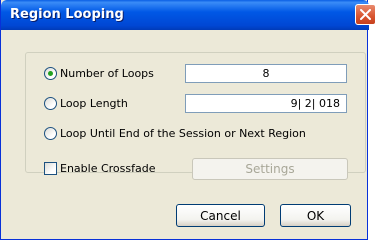 The width and height of the screenshot is (375, 247). Describe the element at coordinates (50, 103) in the screenshot. I see `loop-length-radio` at that location.